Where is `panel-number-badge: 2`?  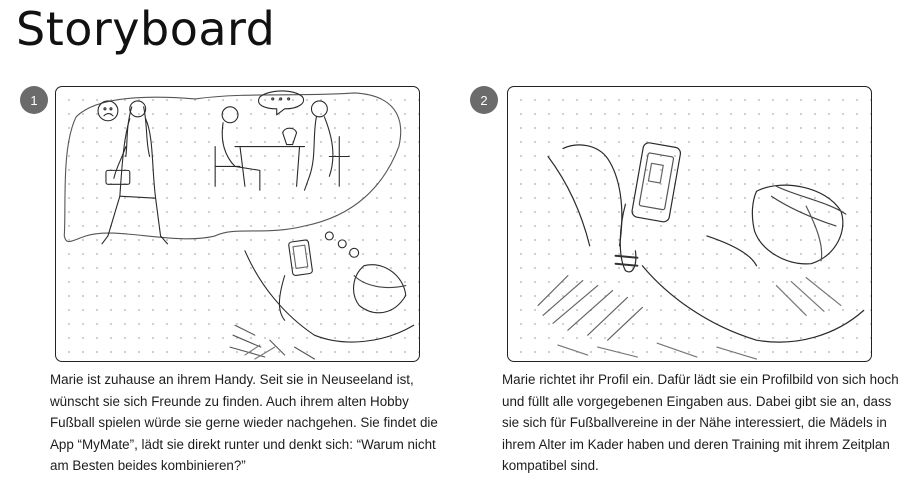 panel-number-badge: 2 is located at coordinates (484, 100).